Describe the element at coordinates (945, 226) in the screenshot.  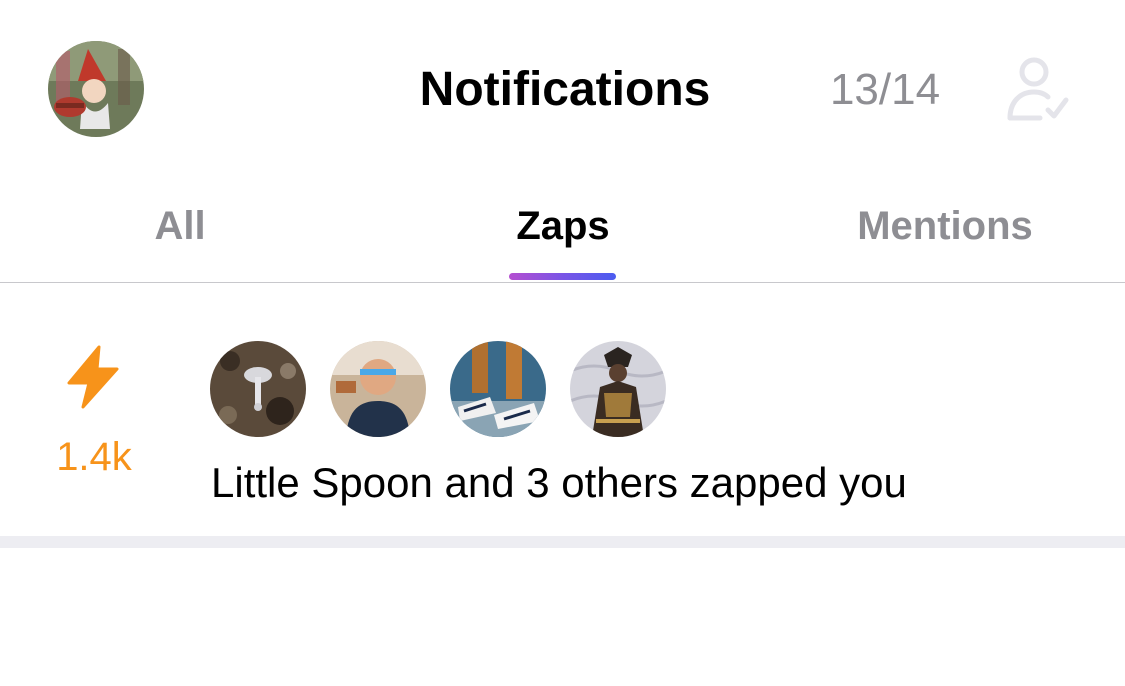
I see `tab-mentions: Mentions` at that location.